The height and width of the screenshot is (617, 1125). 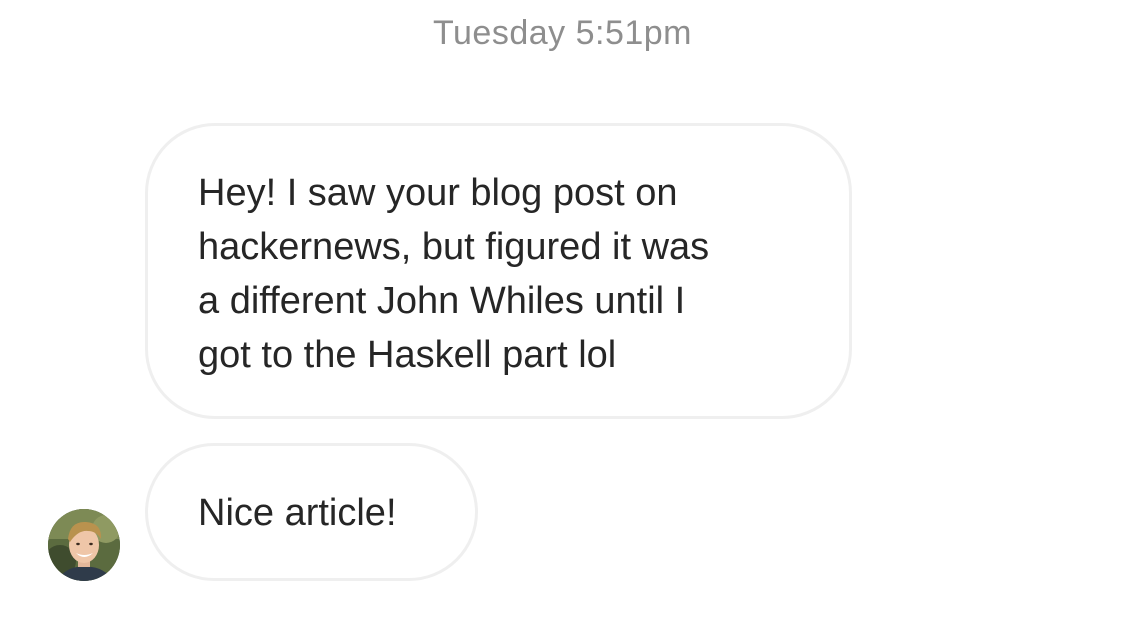 I want to click on message-text-line: hackernews, but figured it was, so click(x=454, y=247).